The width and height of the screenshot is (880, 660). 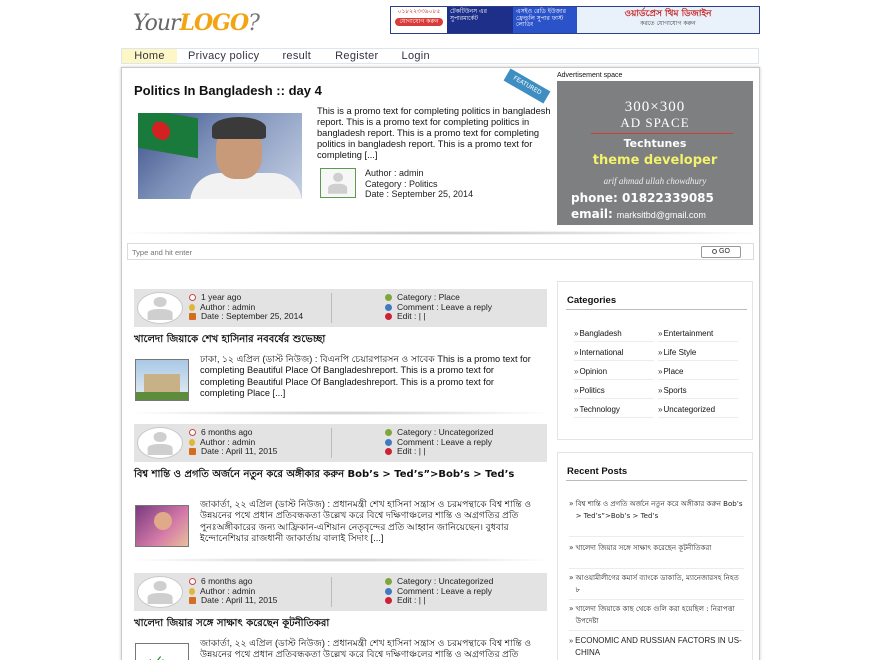 I want to click on post-divider, so click(x=341, y=560).